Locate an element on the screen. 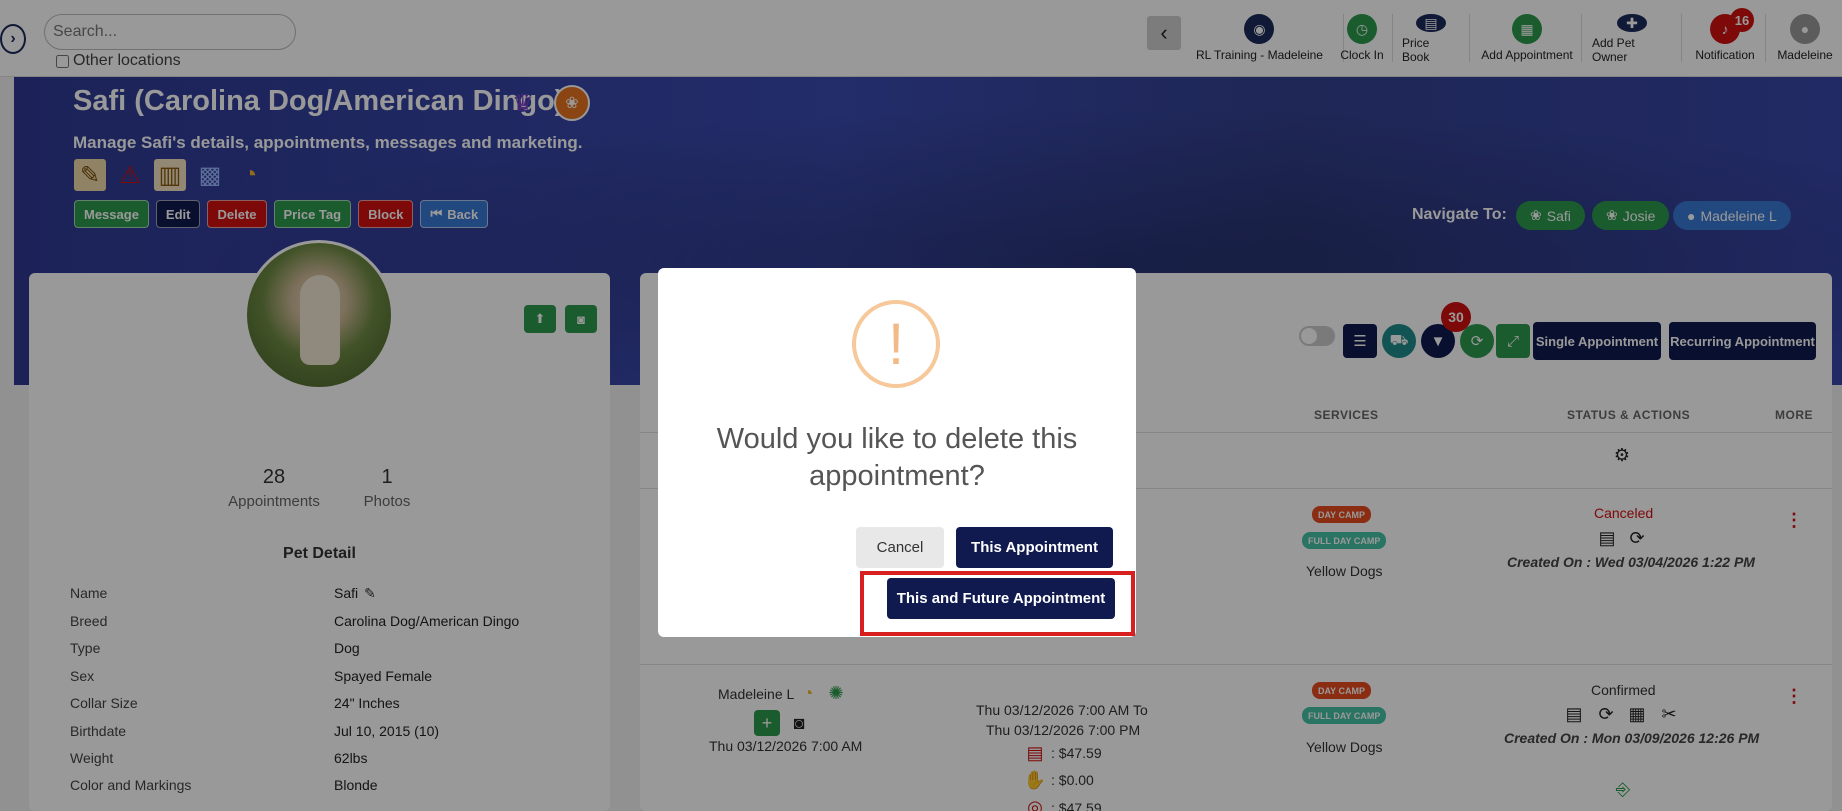  this-and-future-appointment-button: This and Future Appointment is located at coordinates (1001, 598).